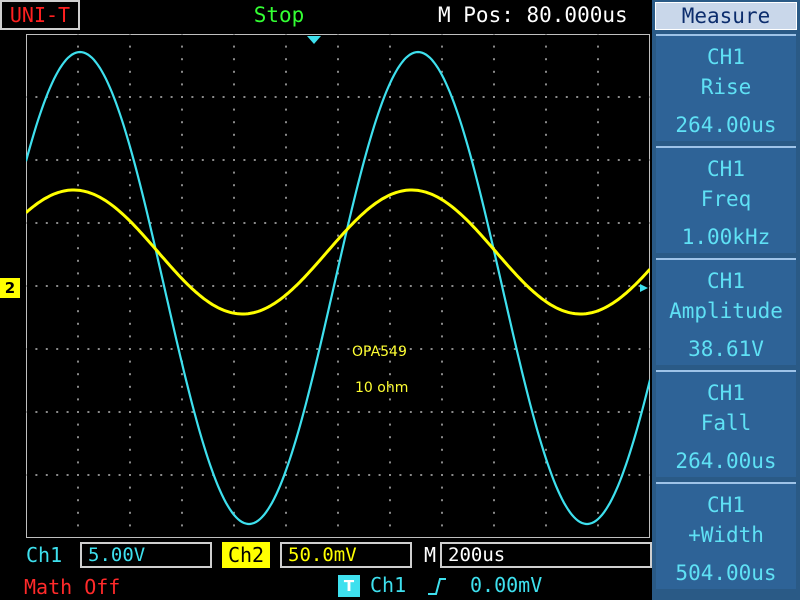  I want to click on annotation-label: 10 ohm, so click(382, 388).